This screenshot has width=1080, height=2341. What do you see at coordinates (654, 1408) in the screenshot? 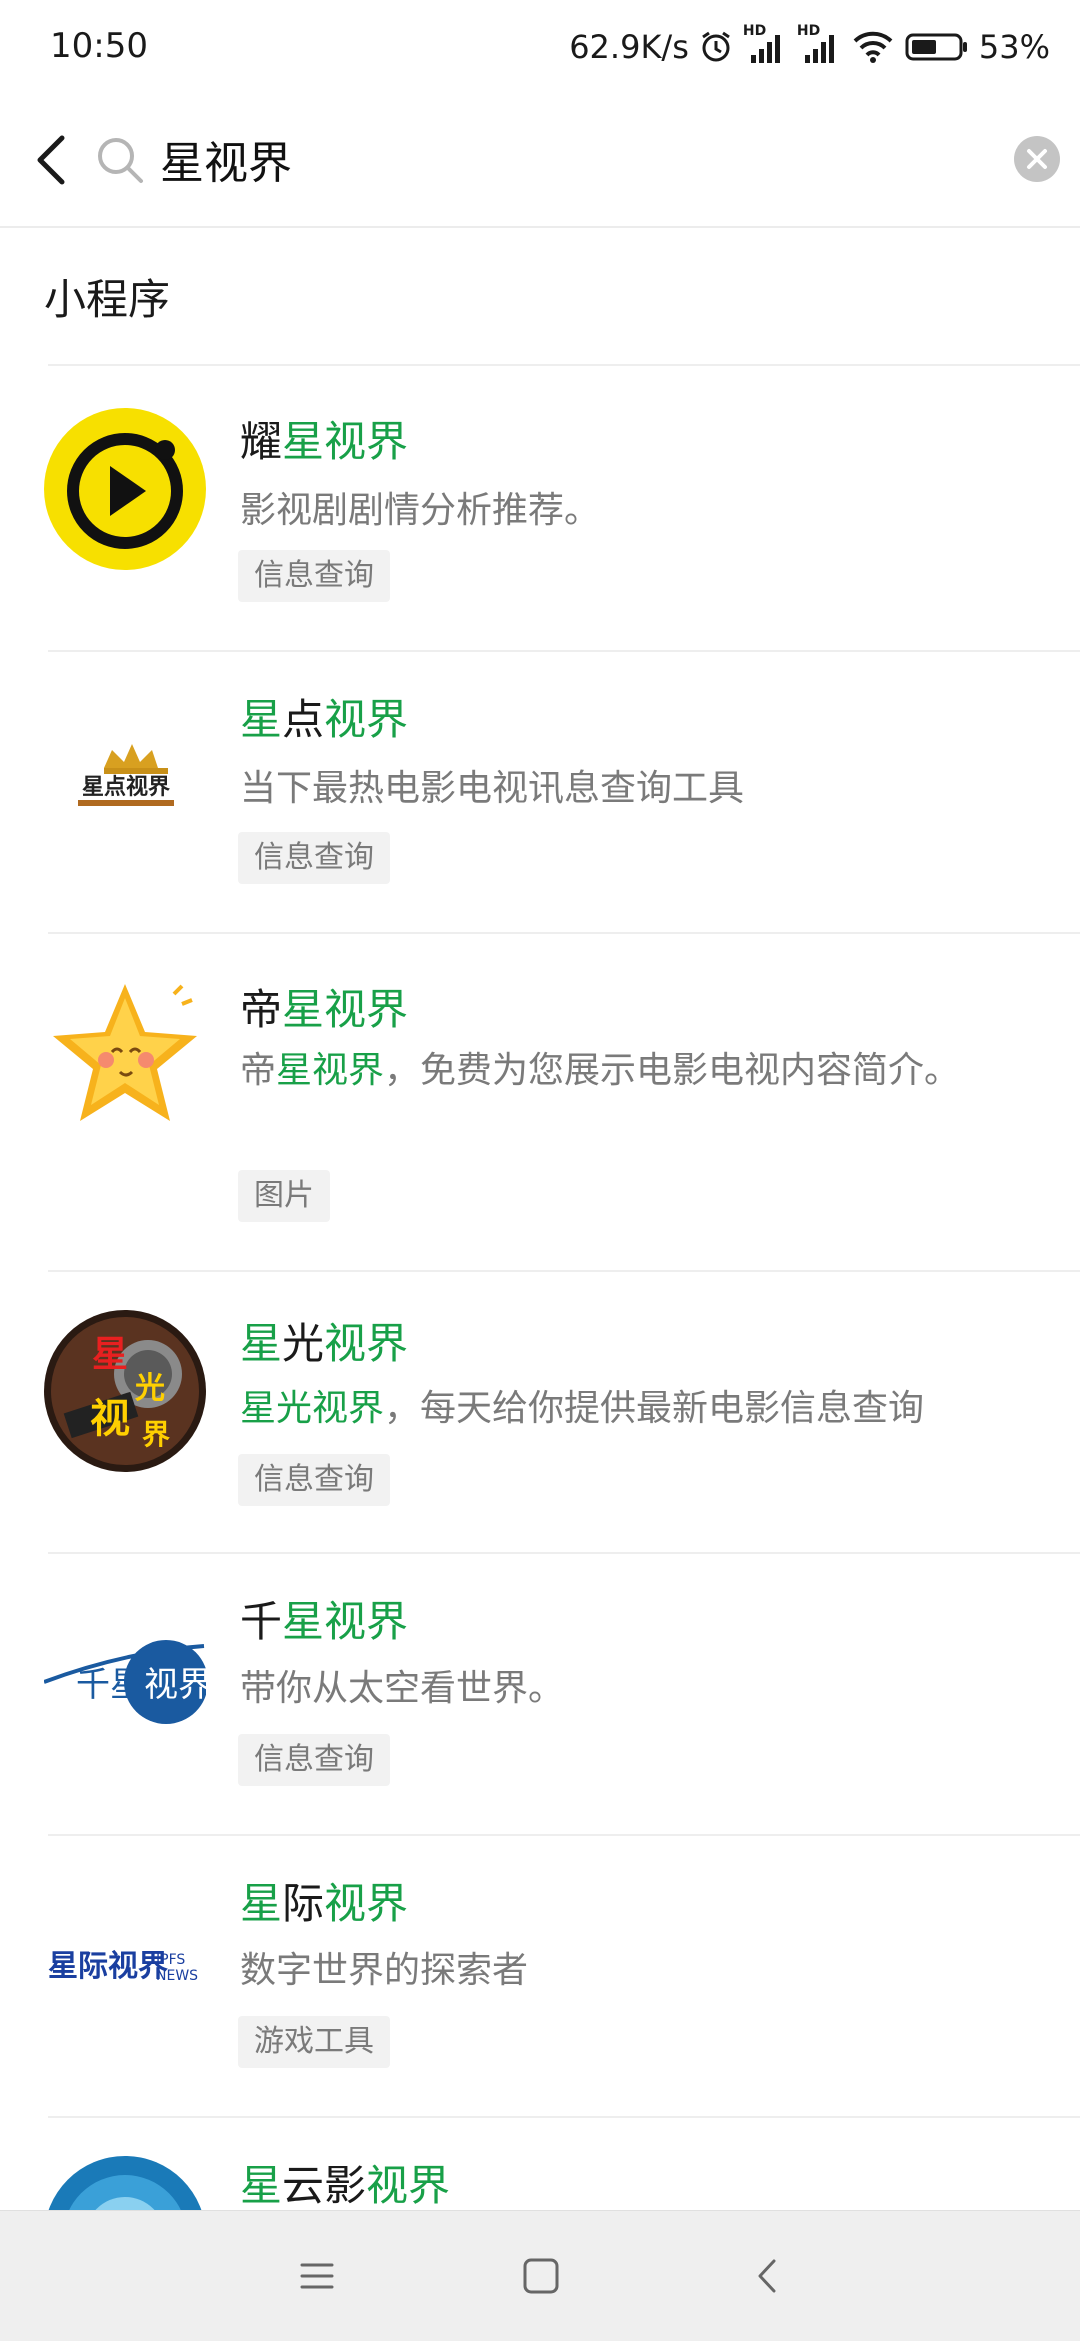
I see `desc-rest: ，每天给你提供最新电影信息查询` at bounding box center [654, 1408].